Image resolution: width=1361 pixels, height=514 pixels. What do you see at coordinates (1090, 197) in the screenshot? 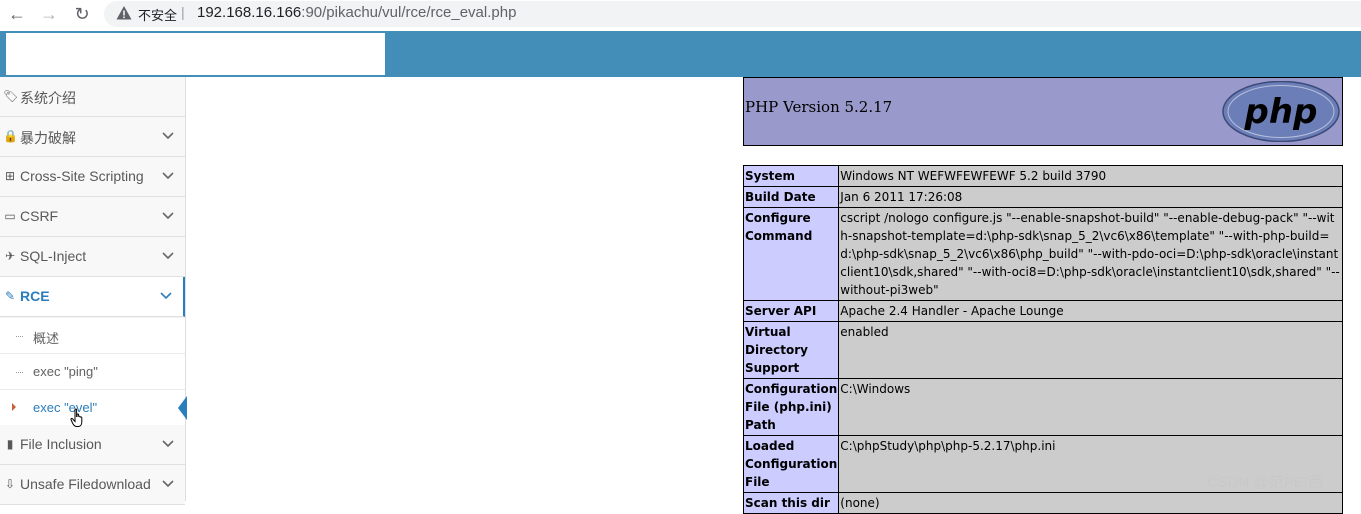
I see `phpinfo-value: Jan 6 2011 17:26:08` at bounding box center [1090, 197].